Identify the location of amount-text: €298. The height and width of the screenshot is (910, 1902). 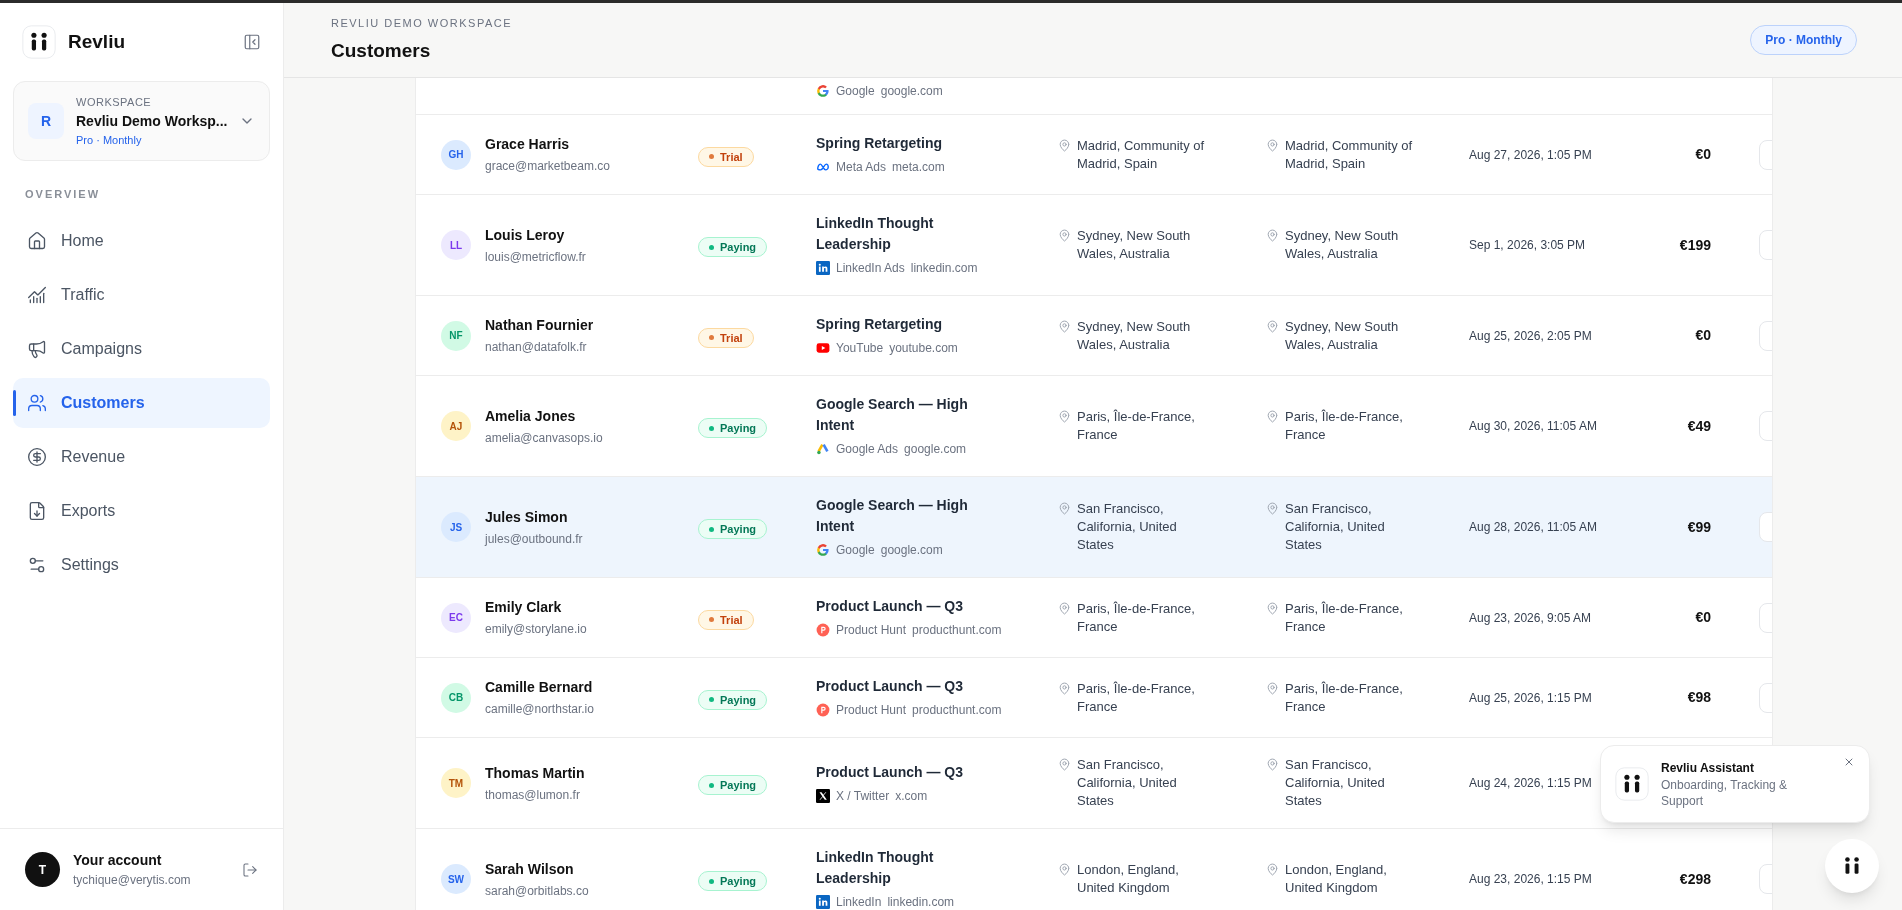
(1695, 879).